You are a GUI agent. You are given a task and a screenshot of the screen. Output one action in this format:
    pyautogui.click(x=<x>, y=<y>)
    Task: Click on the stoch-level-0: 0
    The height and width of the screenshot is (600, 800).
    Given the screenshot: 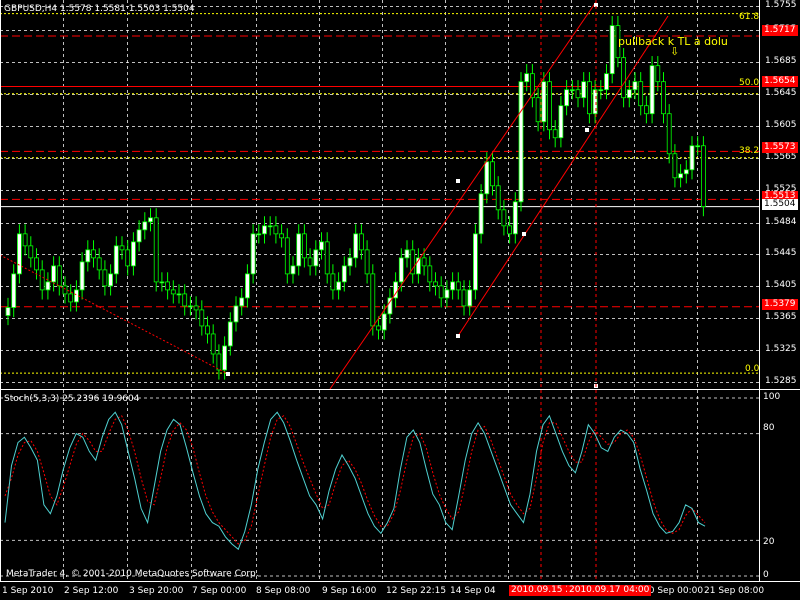 What is the action you would take?
    pyautogui.click(x=766, y=575)
    